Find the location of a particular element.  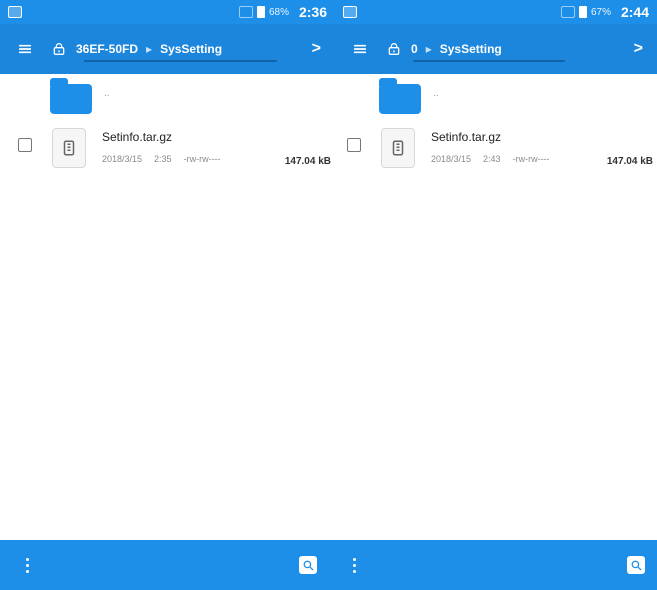

top-toolbar: 0 ▸ SysSetting > is located at coordinates (496, 49).